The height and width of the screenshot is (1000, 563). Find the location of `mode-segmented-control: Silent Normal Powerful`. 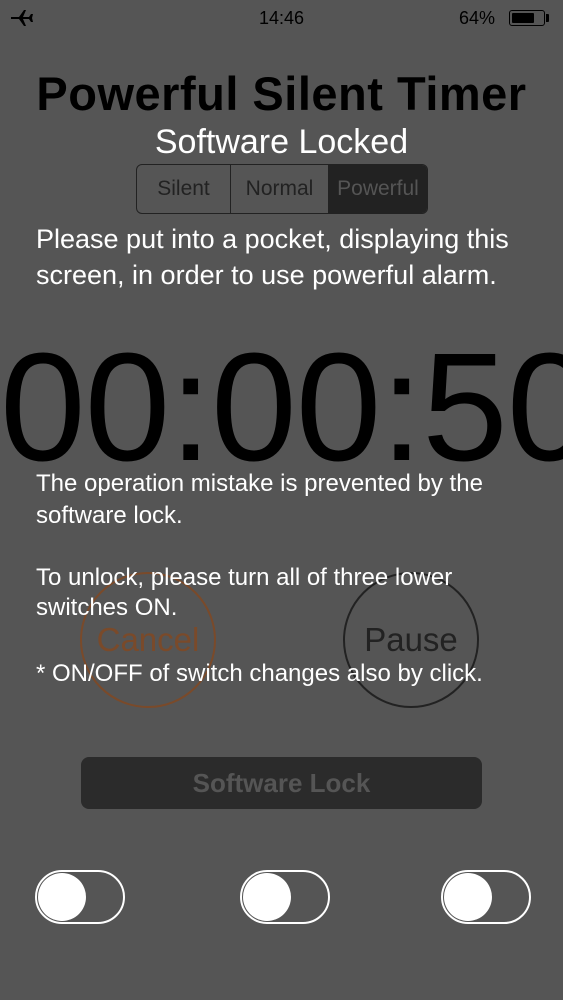

mode-segmented-control: Silent Normal Powerful is located at coordinates (282, 189).